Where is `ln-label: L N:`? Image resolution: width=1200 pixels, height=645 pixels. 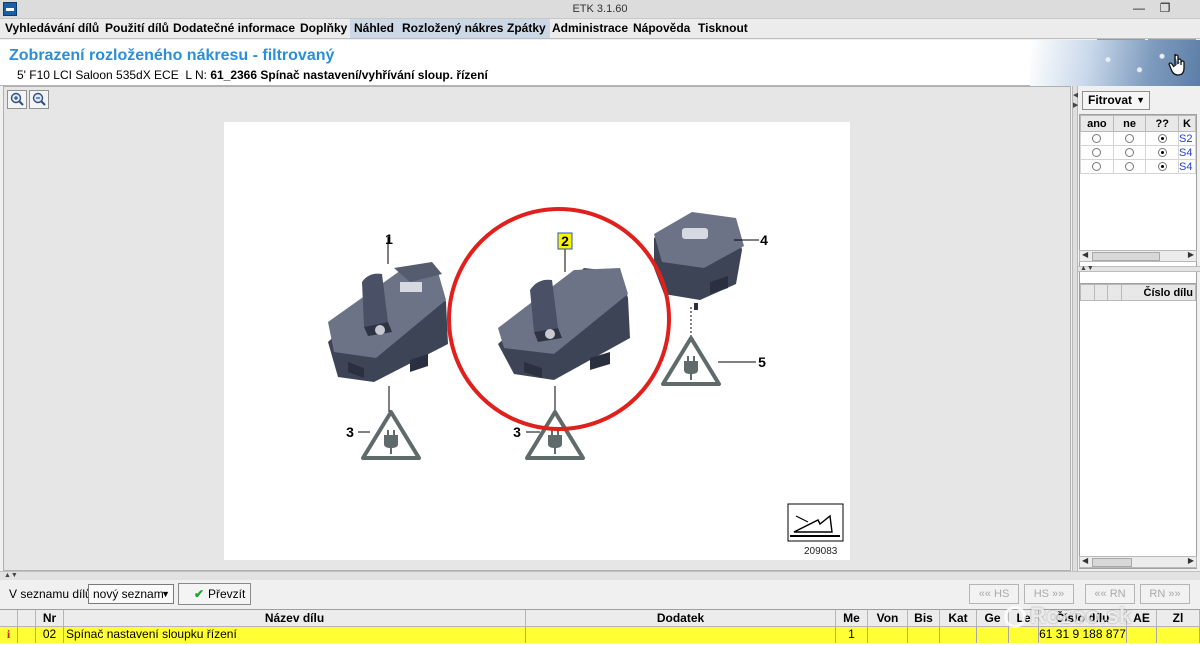 ln-label: L N: is located at coordinates (196, 75).